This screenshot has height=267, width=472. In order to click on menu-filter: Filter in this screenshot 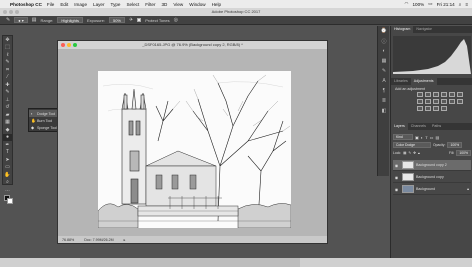, I will do `click(150, 4)`.